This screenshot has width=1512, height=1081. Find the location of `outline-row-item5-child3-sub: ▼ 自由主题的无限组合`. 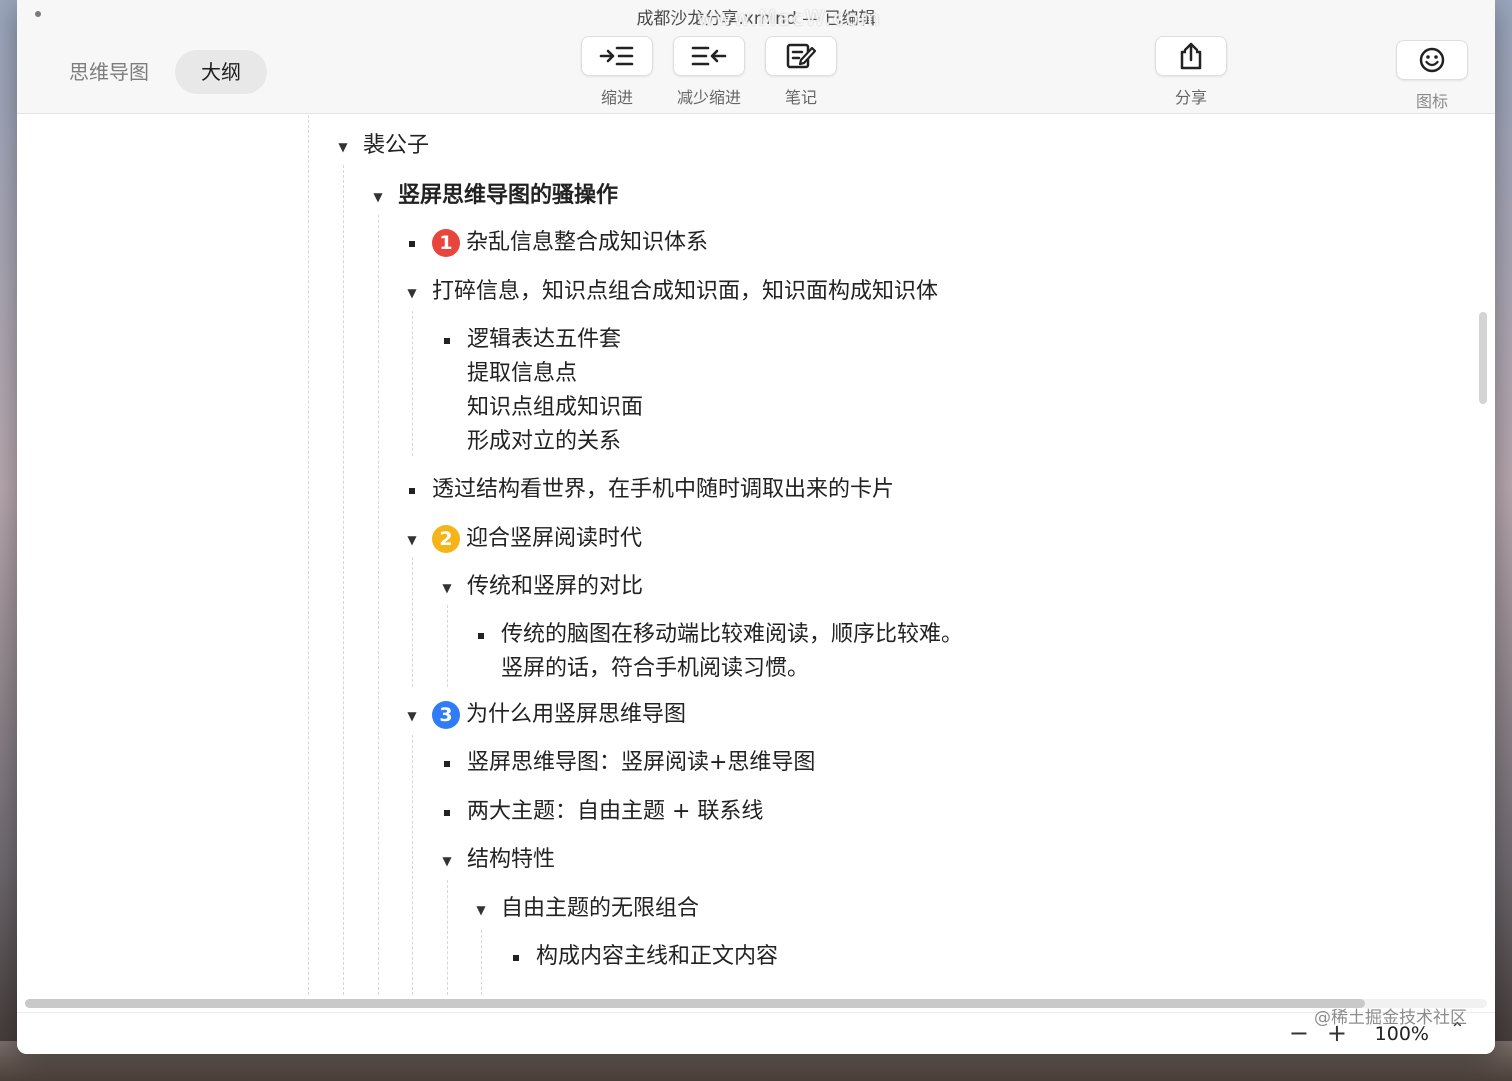

outline-row-item5-child3-sub: ▼ 自由主题的无限组合 is located at coordinates (584, 909).